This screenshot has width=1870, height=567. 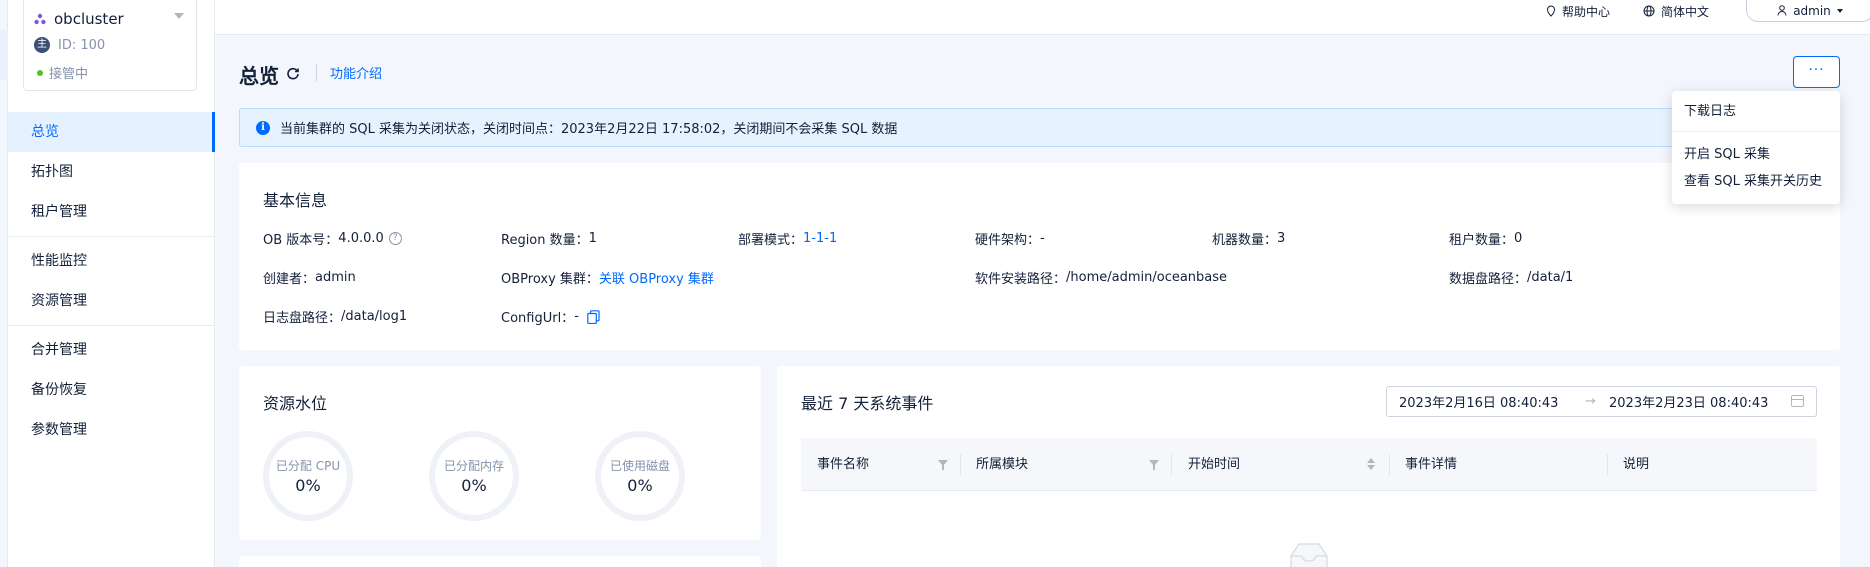 What do you see at coordinates (179, 16) in the screenshot?
I see `chevron-down-icon` at bounding box center [179, 16].